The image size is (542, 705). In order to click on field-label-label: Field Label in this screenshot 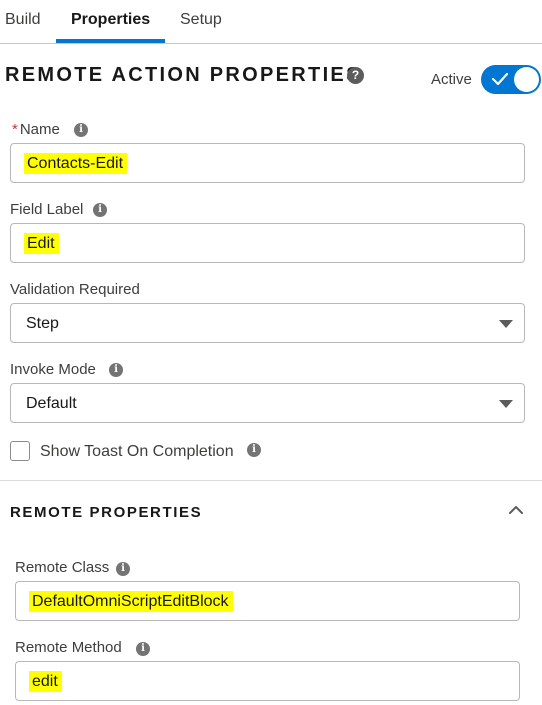, I will do `click(47, 209)`.